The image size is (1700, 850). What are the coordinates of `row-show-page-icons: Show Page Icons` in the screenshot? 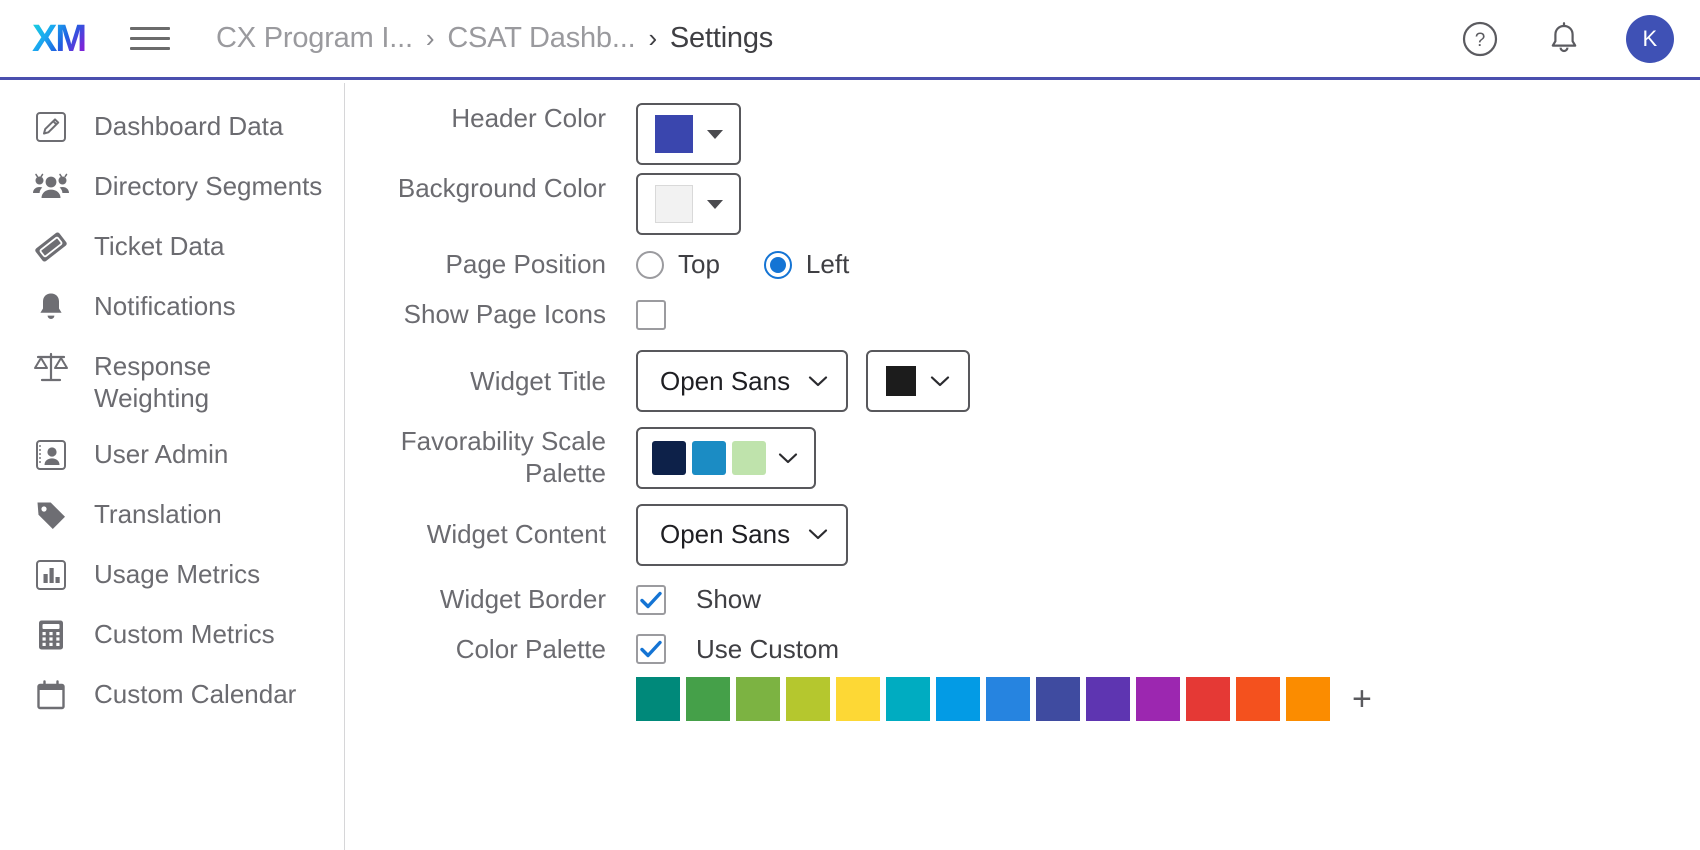 It's located at (1023, 315).